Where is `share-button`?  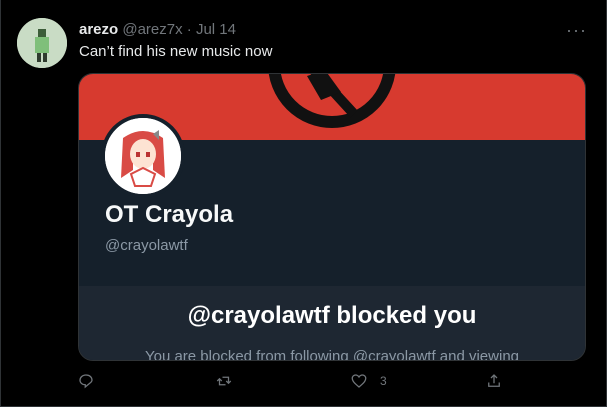 share-button is located at coordinates (494, 381).